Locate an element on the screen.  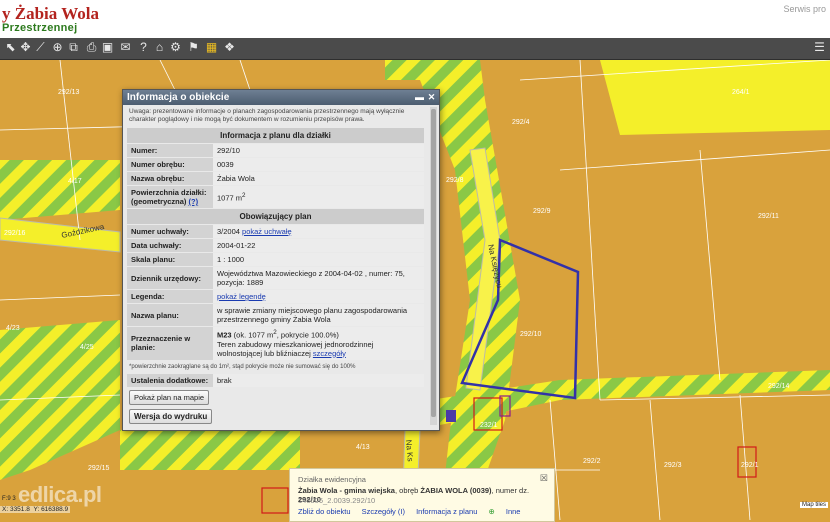
section-header: Informacja z planu dla działki is located at coordinates (275, 135).